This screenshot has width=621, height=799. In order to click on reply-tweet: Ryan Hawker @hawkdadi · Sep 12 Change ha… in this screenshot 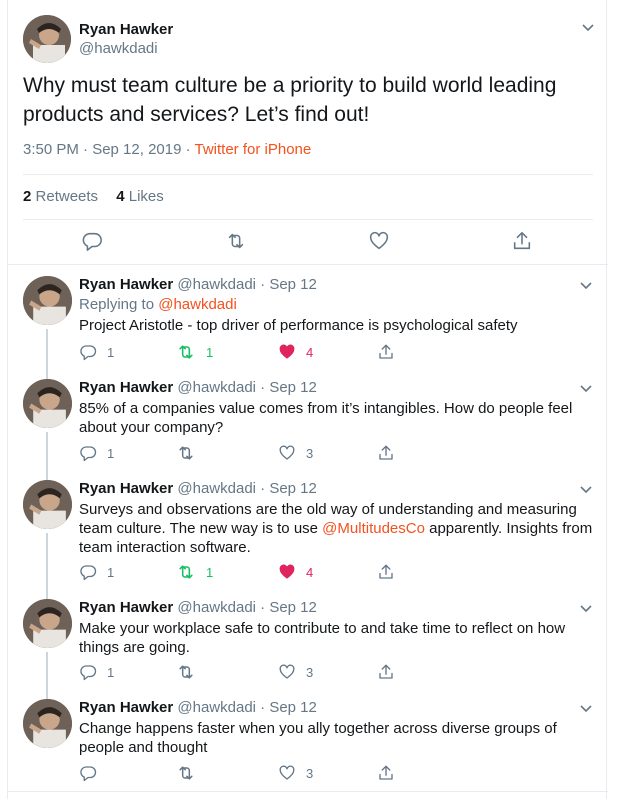, I will do `click(308, 739)`.